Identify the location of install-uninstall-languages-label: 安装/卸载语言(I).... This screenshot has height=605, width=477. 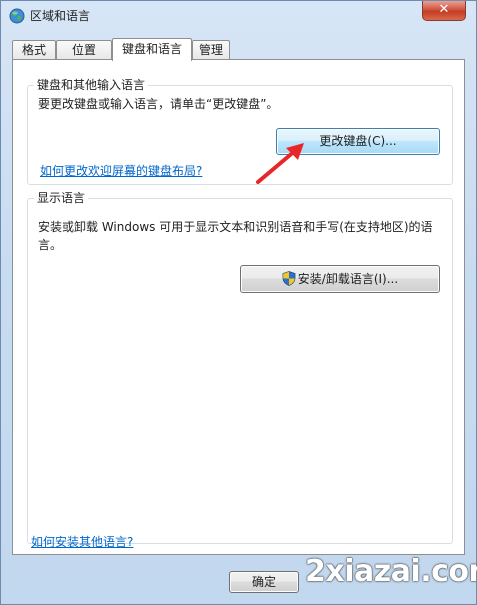
(348, 279).